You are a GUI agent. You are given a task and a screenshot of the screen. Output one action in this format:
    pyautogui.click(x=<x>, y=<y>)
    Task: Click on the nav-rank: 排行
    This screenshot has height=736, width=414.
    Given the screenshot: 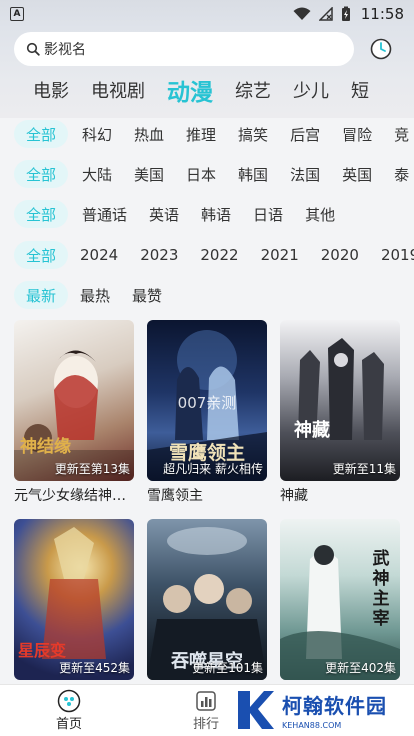 What is the action you would take?
    pyautogui.click(x=206, y=710)
    